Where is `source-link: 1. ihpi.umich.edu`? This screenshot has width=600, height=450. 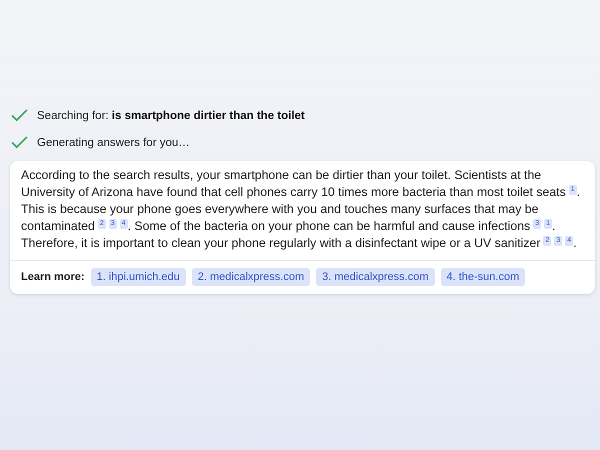 source-link: 1. ihpi.umich.edu is located at coordinates (138, 277).